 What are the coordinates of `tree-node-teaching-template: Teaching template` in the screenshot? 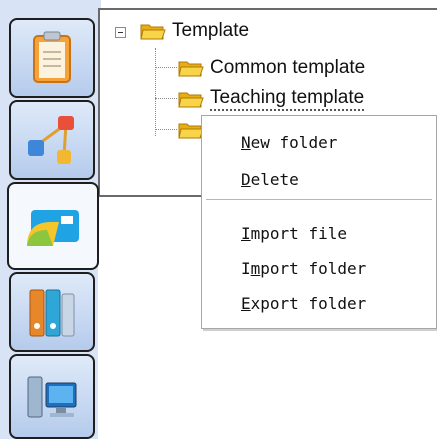 It's located at (271, 99).